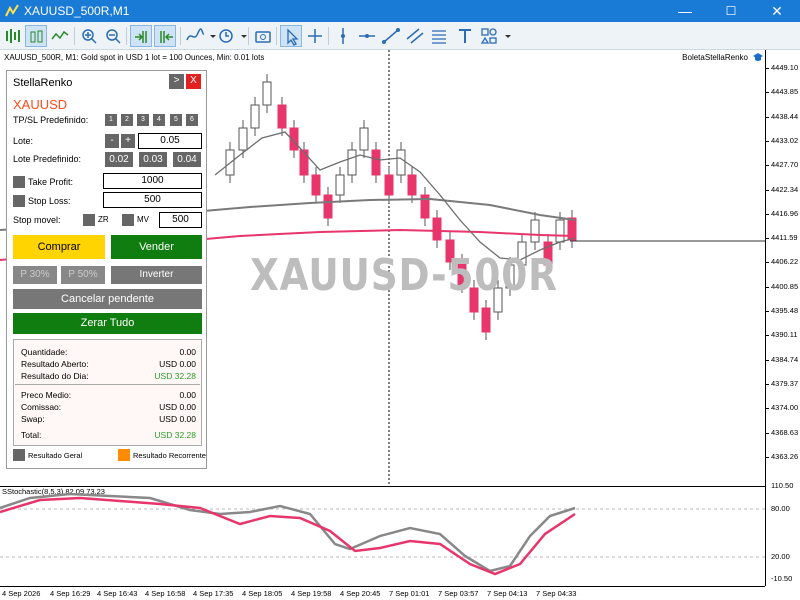 Image resolution: width=800 pixels, height=600 pixels. What do you see at coordinates (19, 455) in the screenshot?
I see `legend-geral-swatch` at bounding box center [19, 455].